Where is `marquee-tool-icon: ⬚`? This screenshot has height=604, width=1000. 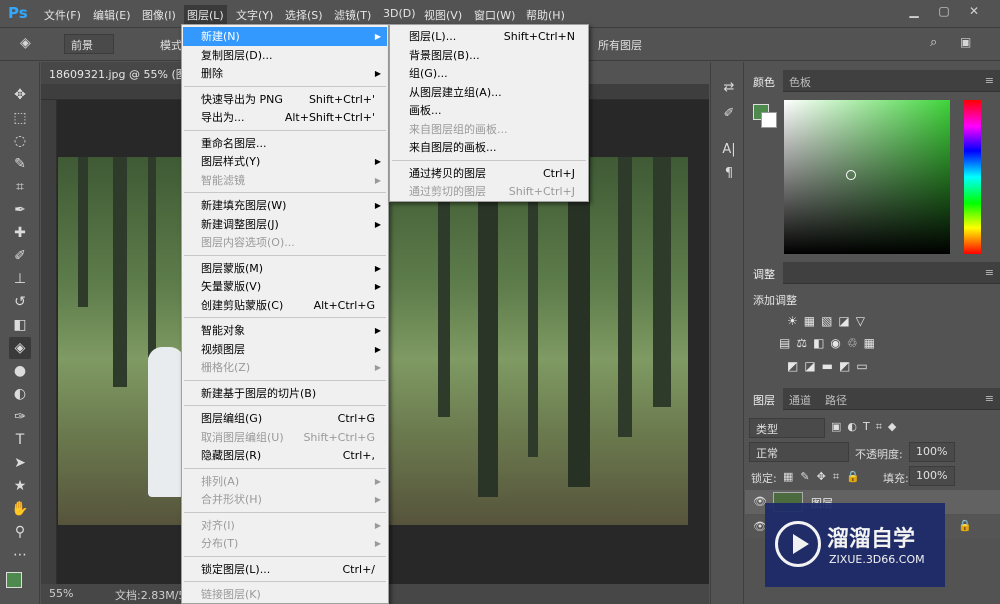 marquee-tool-icon: ⬚ is located at coordinates (20, 118).